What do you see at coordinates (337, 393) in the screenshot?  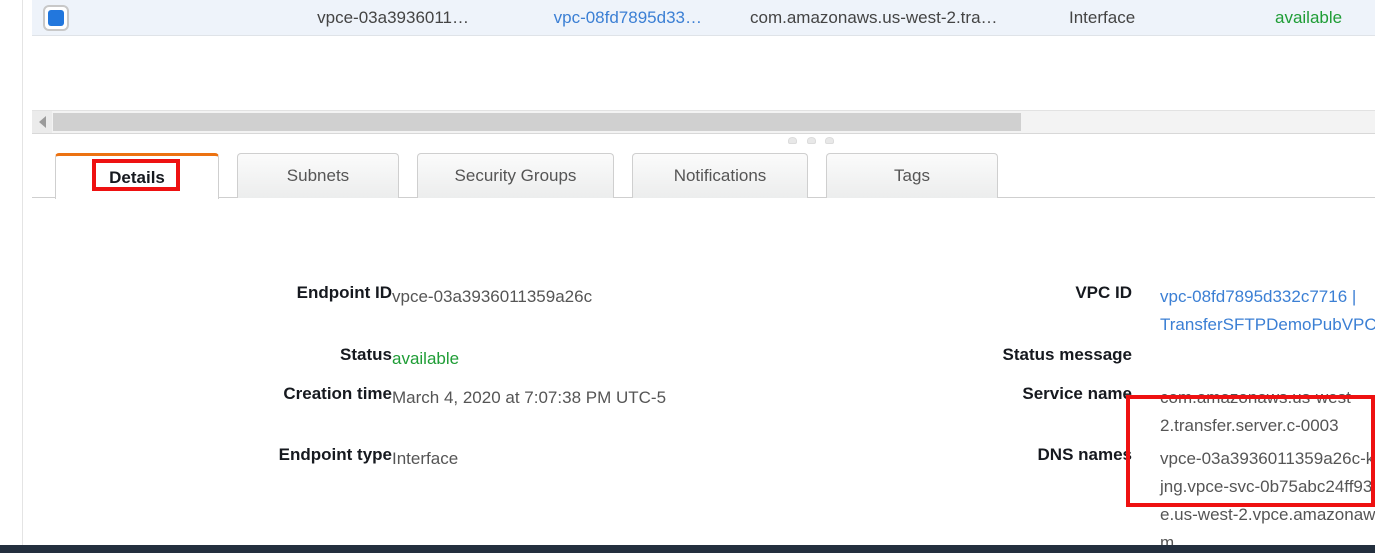 I see `field-label: Creation time` at bounding box center [337, 393].